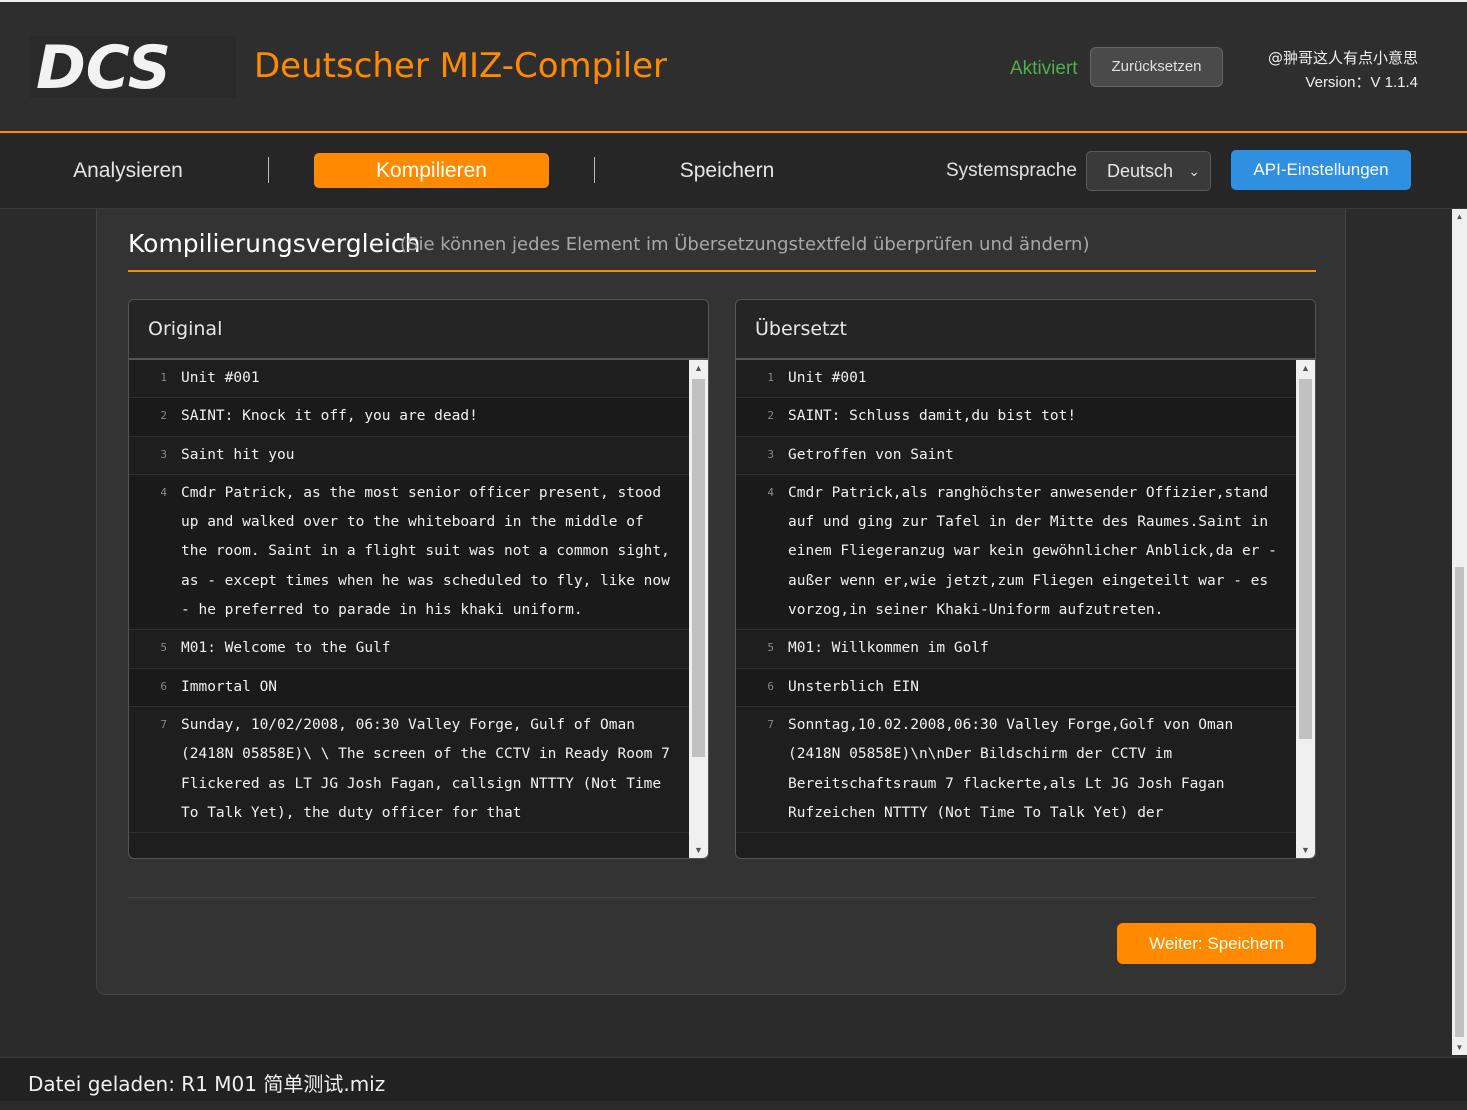 This screenshot has width=1467, height=1110. What do you see at coordinates (128, 170) in the screenshot?
I see `tab-analysieren: Analysieren` at bounding box center [128, 170].